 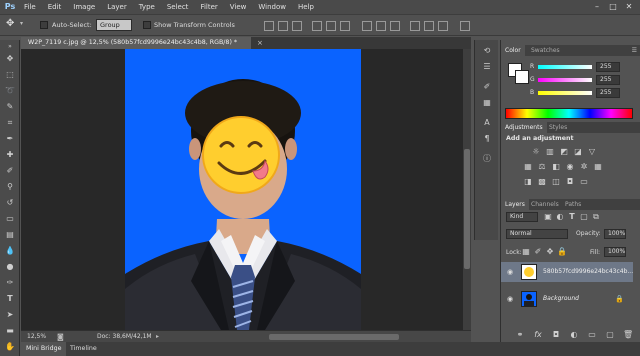 I want to click on filter-shape-icon: ▢, so click(x=584, y=217).